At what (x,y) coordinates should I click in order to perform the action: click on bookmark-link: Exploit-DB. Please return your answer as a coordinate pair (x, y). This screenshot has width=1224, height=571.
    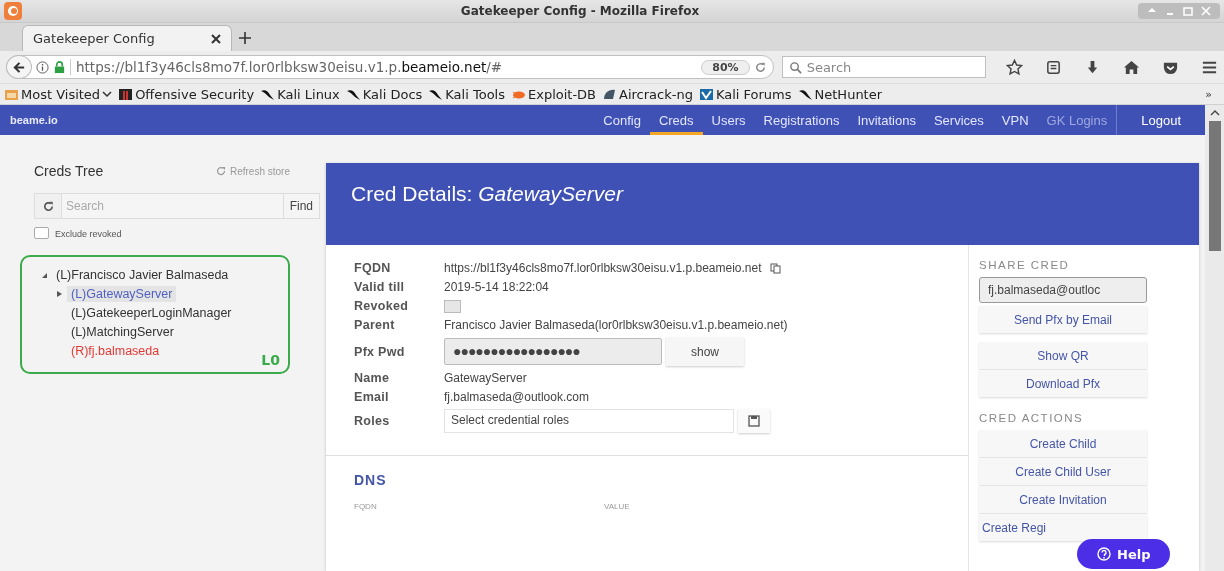
    Looking at the image, I should click on (554, 94).